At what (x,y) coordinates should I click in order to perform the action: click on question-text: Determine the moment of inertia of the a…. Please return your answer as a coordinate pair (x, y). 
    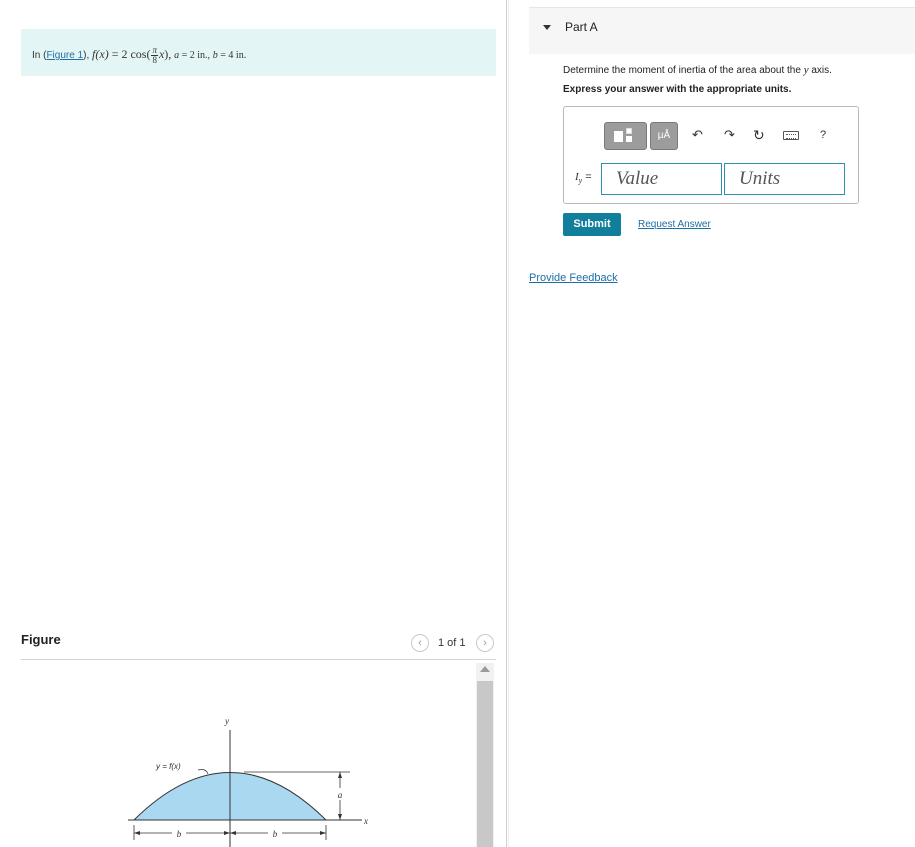
    Looking at the image, I should click on (697, 70).